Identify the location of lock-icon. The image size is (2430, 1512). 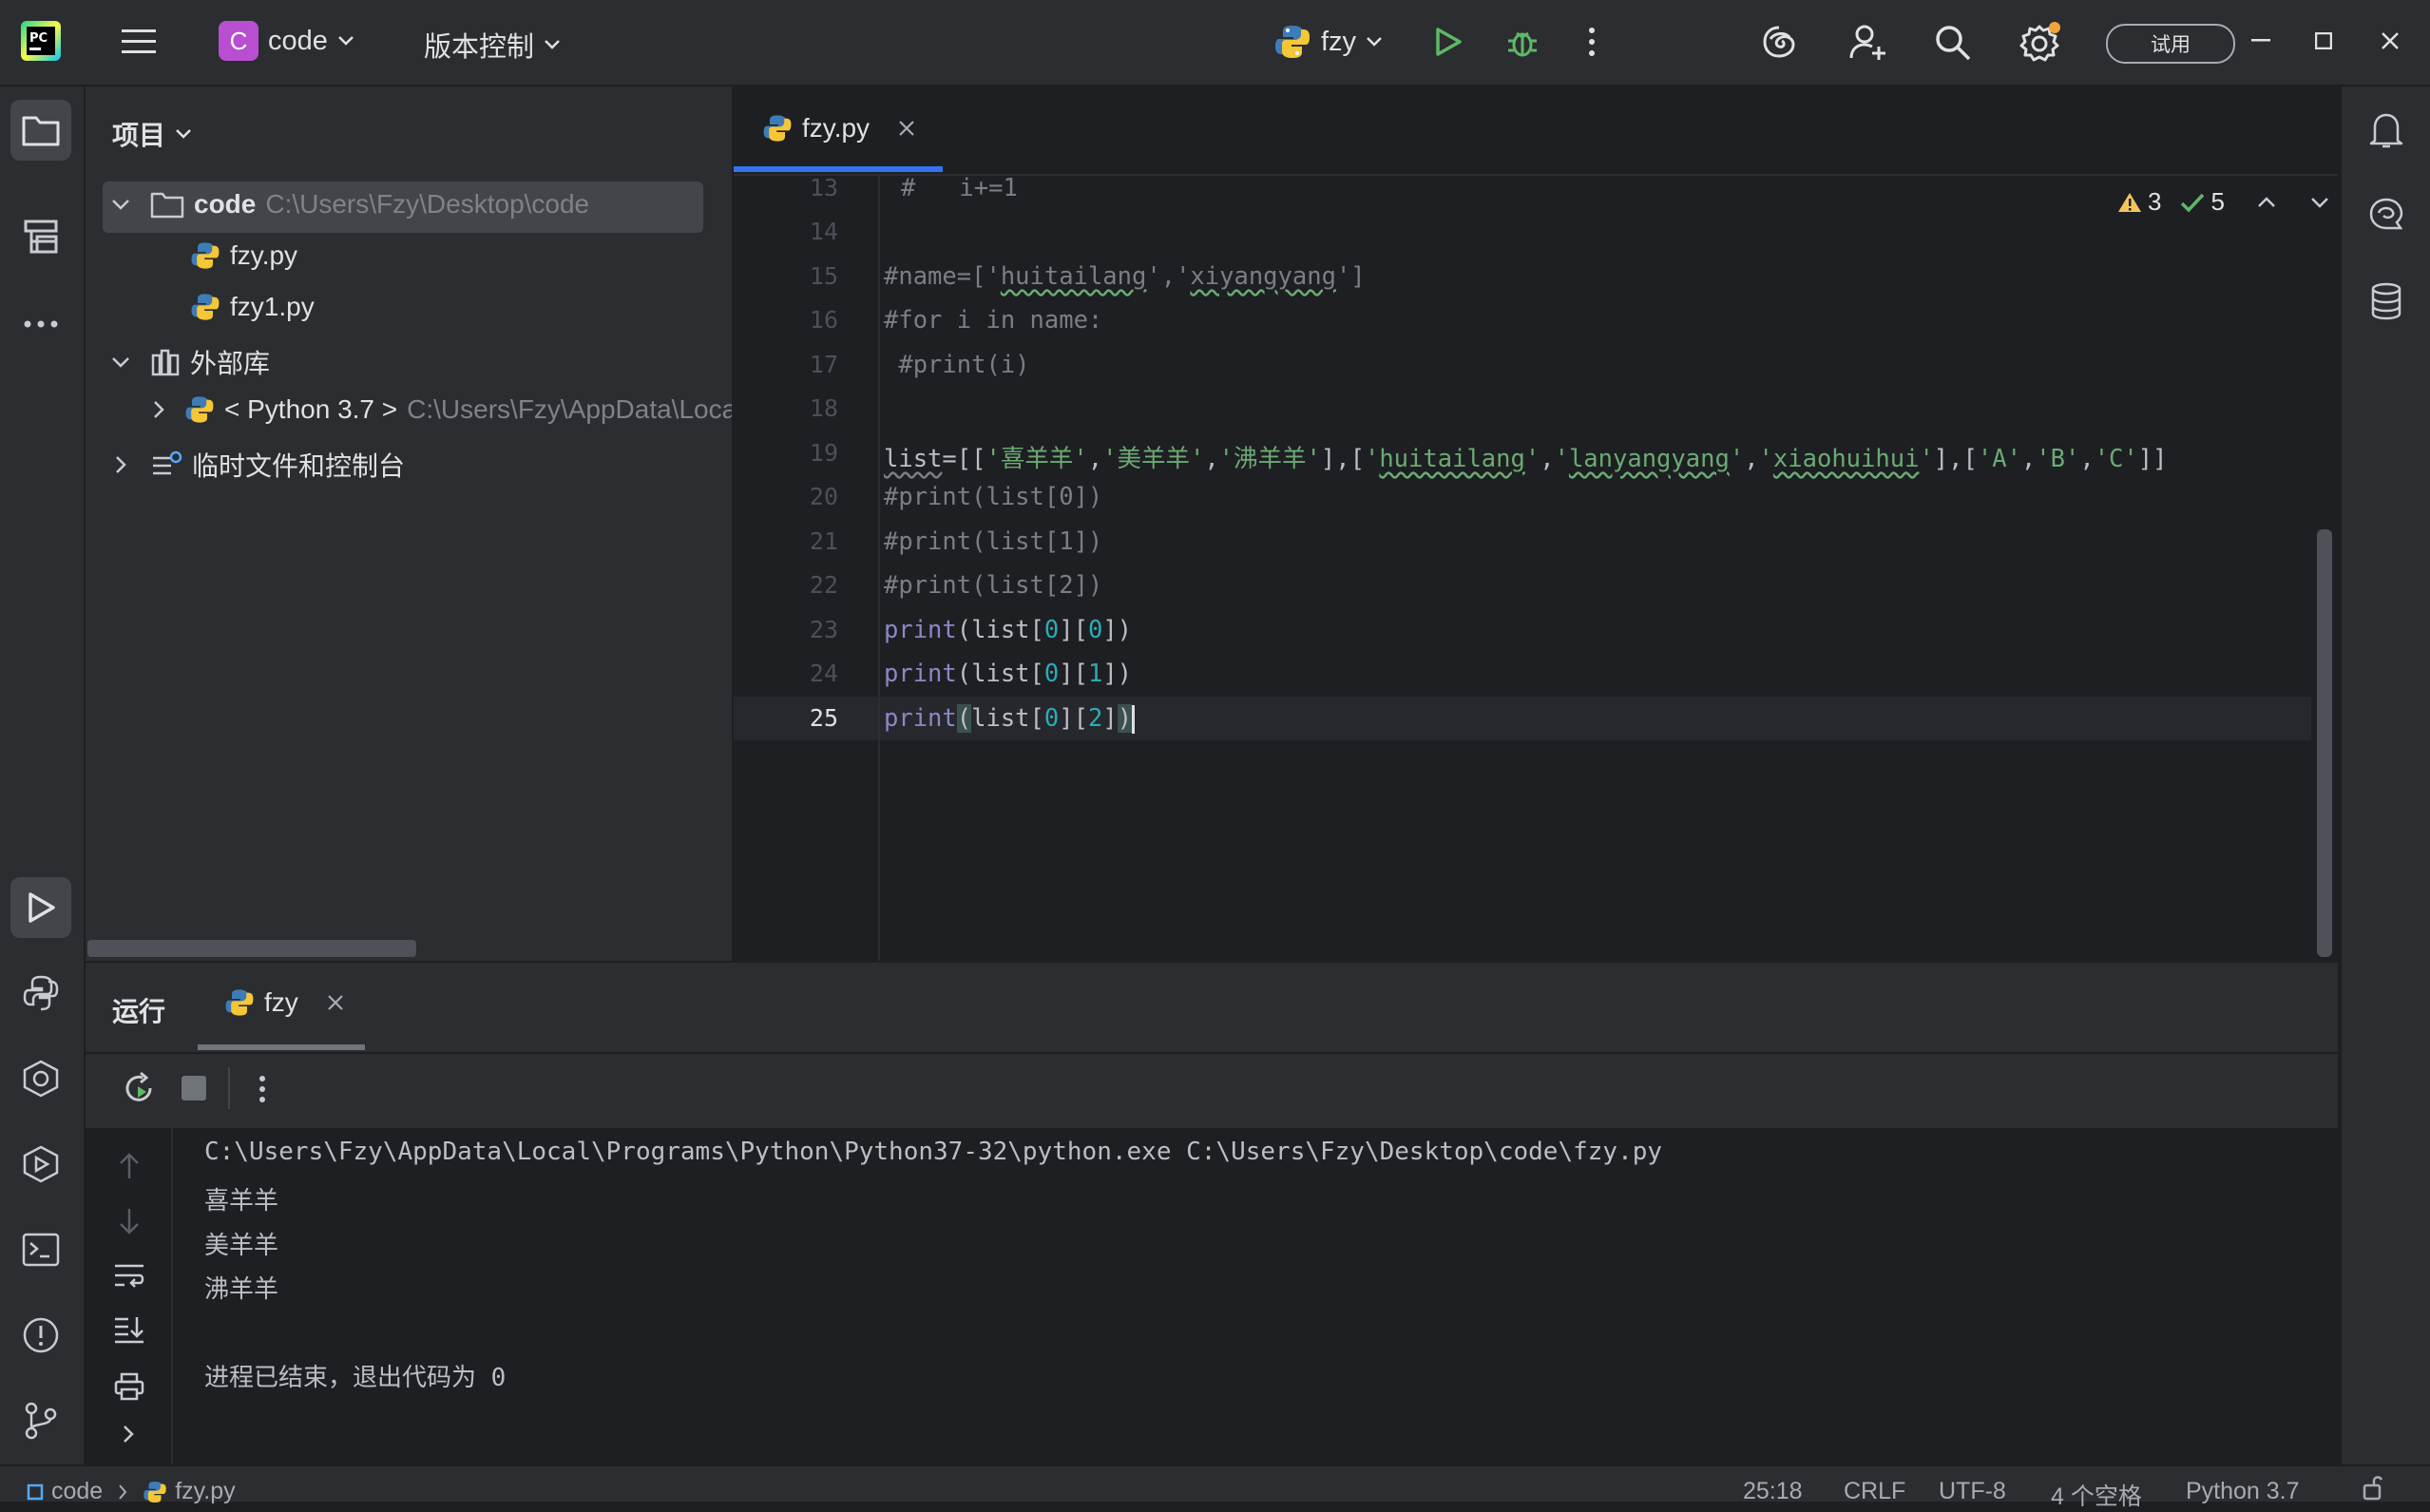
(2374, 1487).